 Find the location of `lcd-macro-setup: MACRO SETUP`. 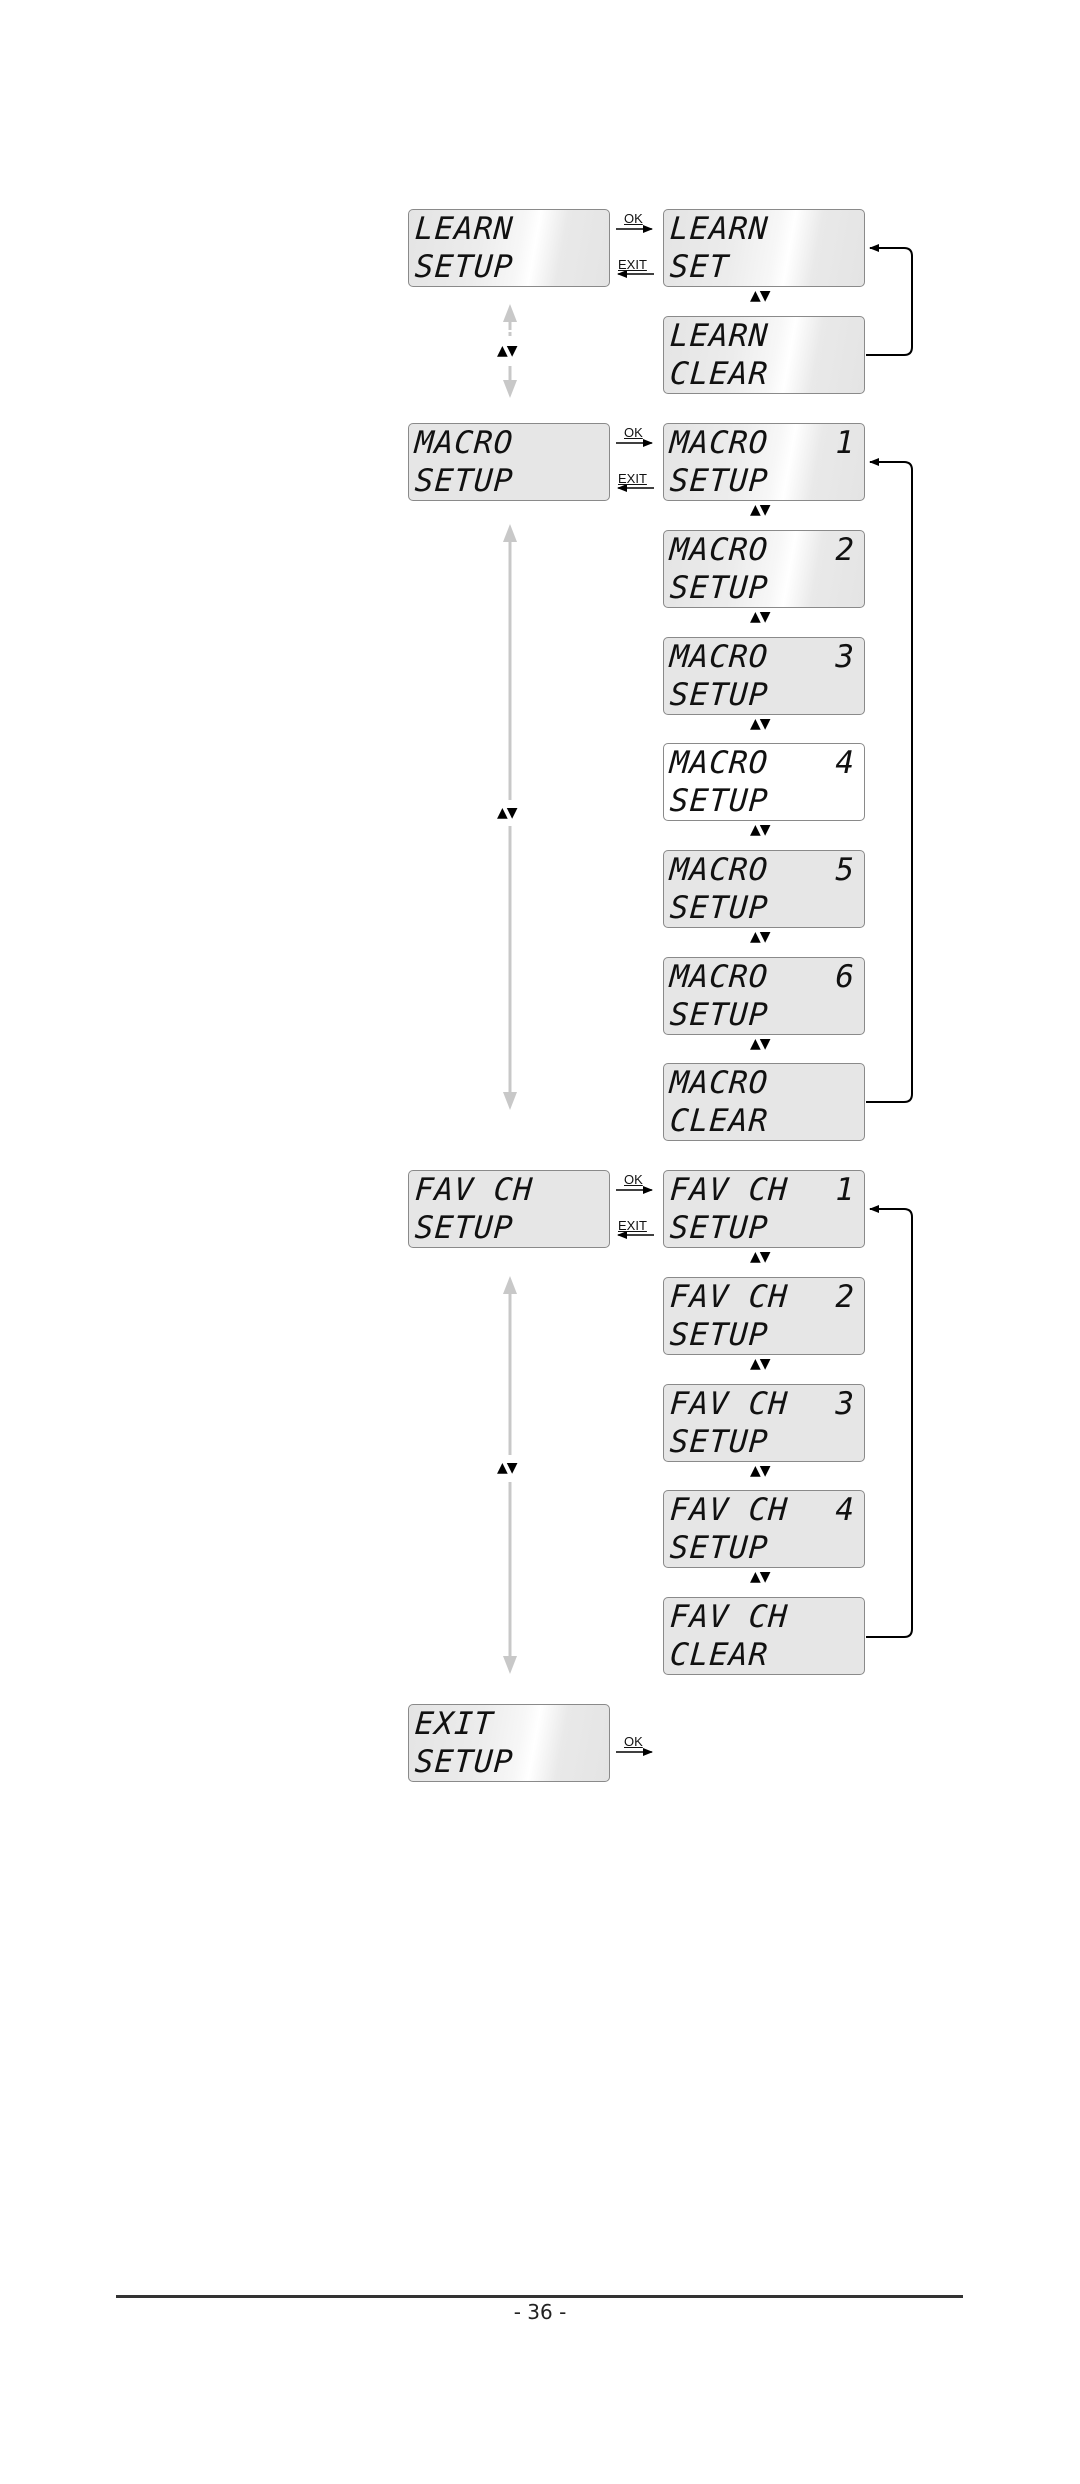

lcd-macro-setup: MACRO SETUP is located at coordinates (509, 462).